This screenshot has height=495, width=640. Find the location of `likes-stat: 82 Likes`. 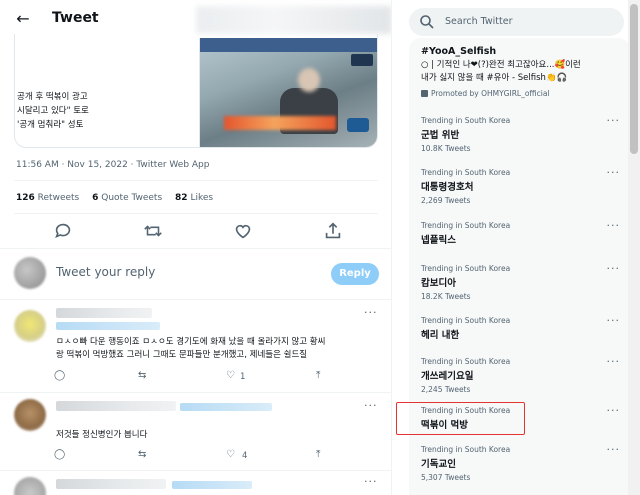

likes-stat: 82 Likes is located at coordinates (194, 198).